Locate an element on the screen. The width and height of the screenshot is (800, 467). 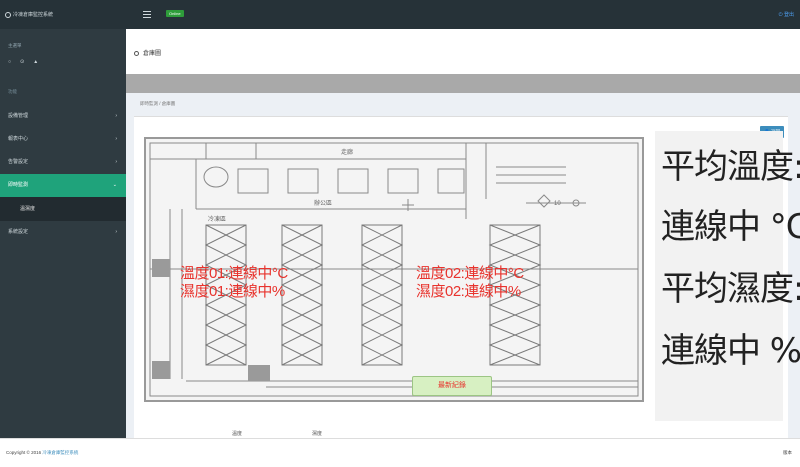
summary-panel: 平均溫度: 連線中 °C 平均濕度: 連線中 % is located at coordinates (727, 276).